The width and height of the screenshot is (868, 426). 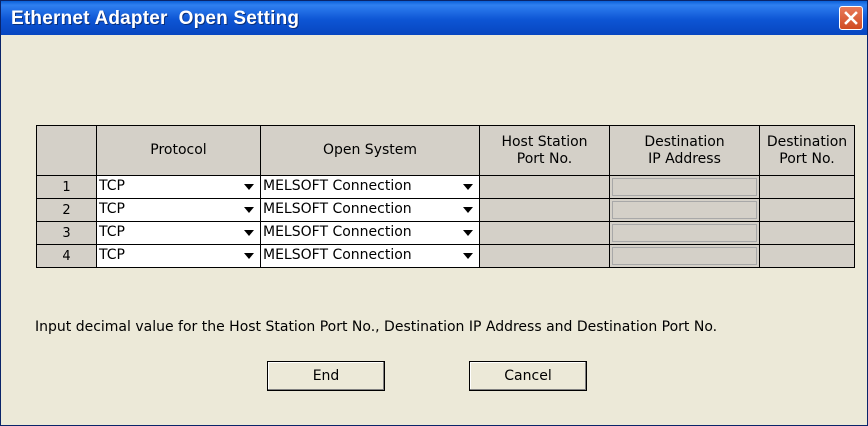 I want to click on end-button: End, so click(x=326, y=376).